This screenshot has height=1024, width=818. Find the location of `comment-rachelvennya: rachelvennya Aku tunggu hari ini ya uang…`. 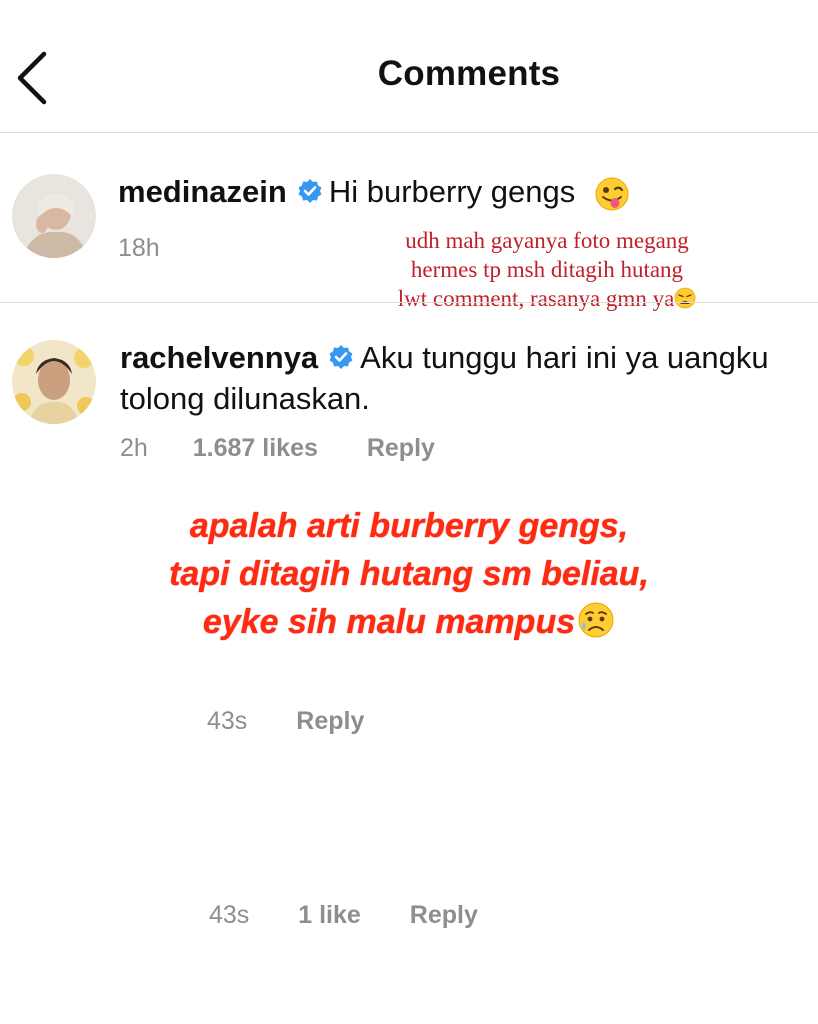

comment-rachelvennya: rachelvennya Aku tunggu hari ini ya uang… is located at coordinates (465, 378).